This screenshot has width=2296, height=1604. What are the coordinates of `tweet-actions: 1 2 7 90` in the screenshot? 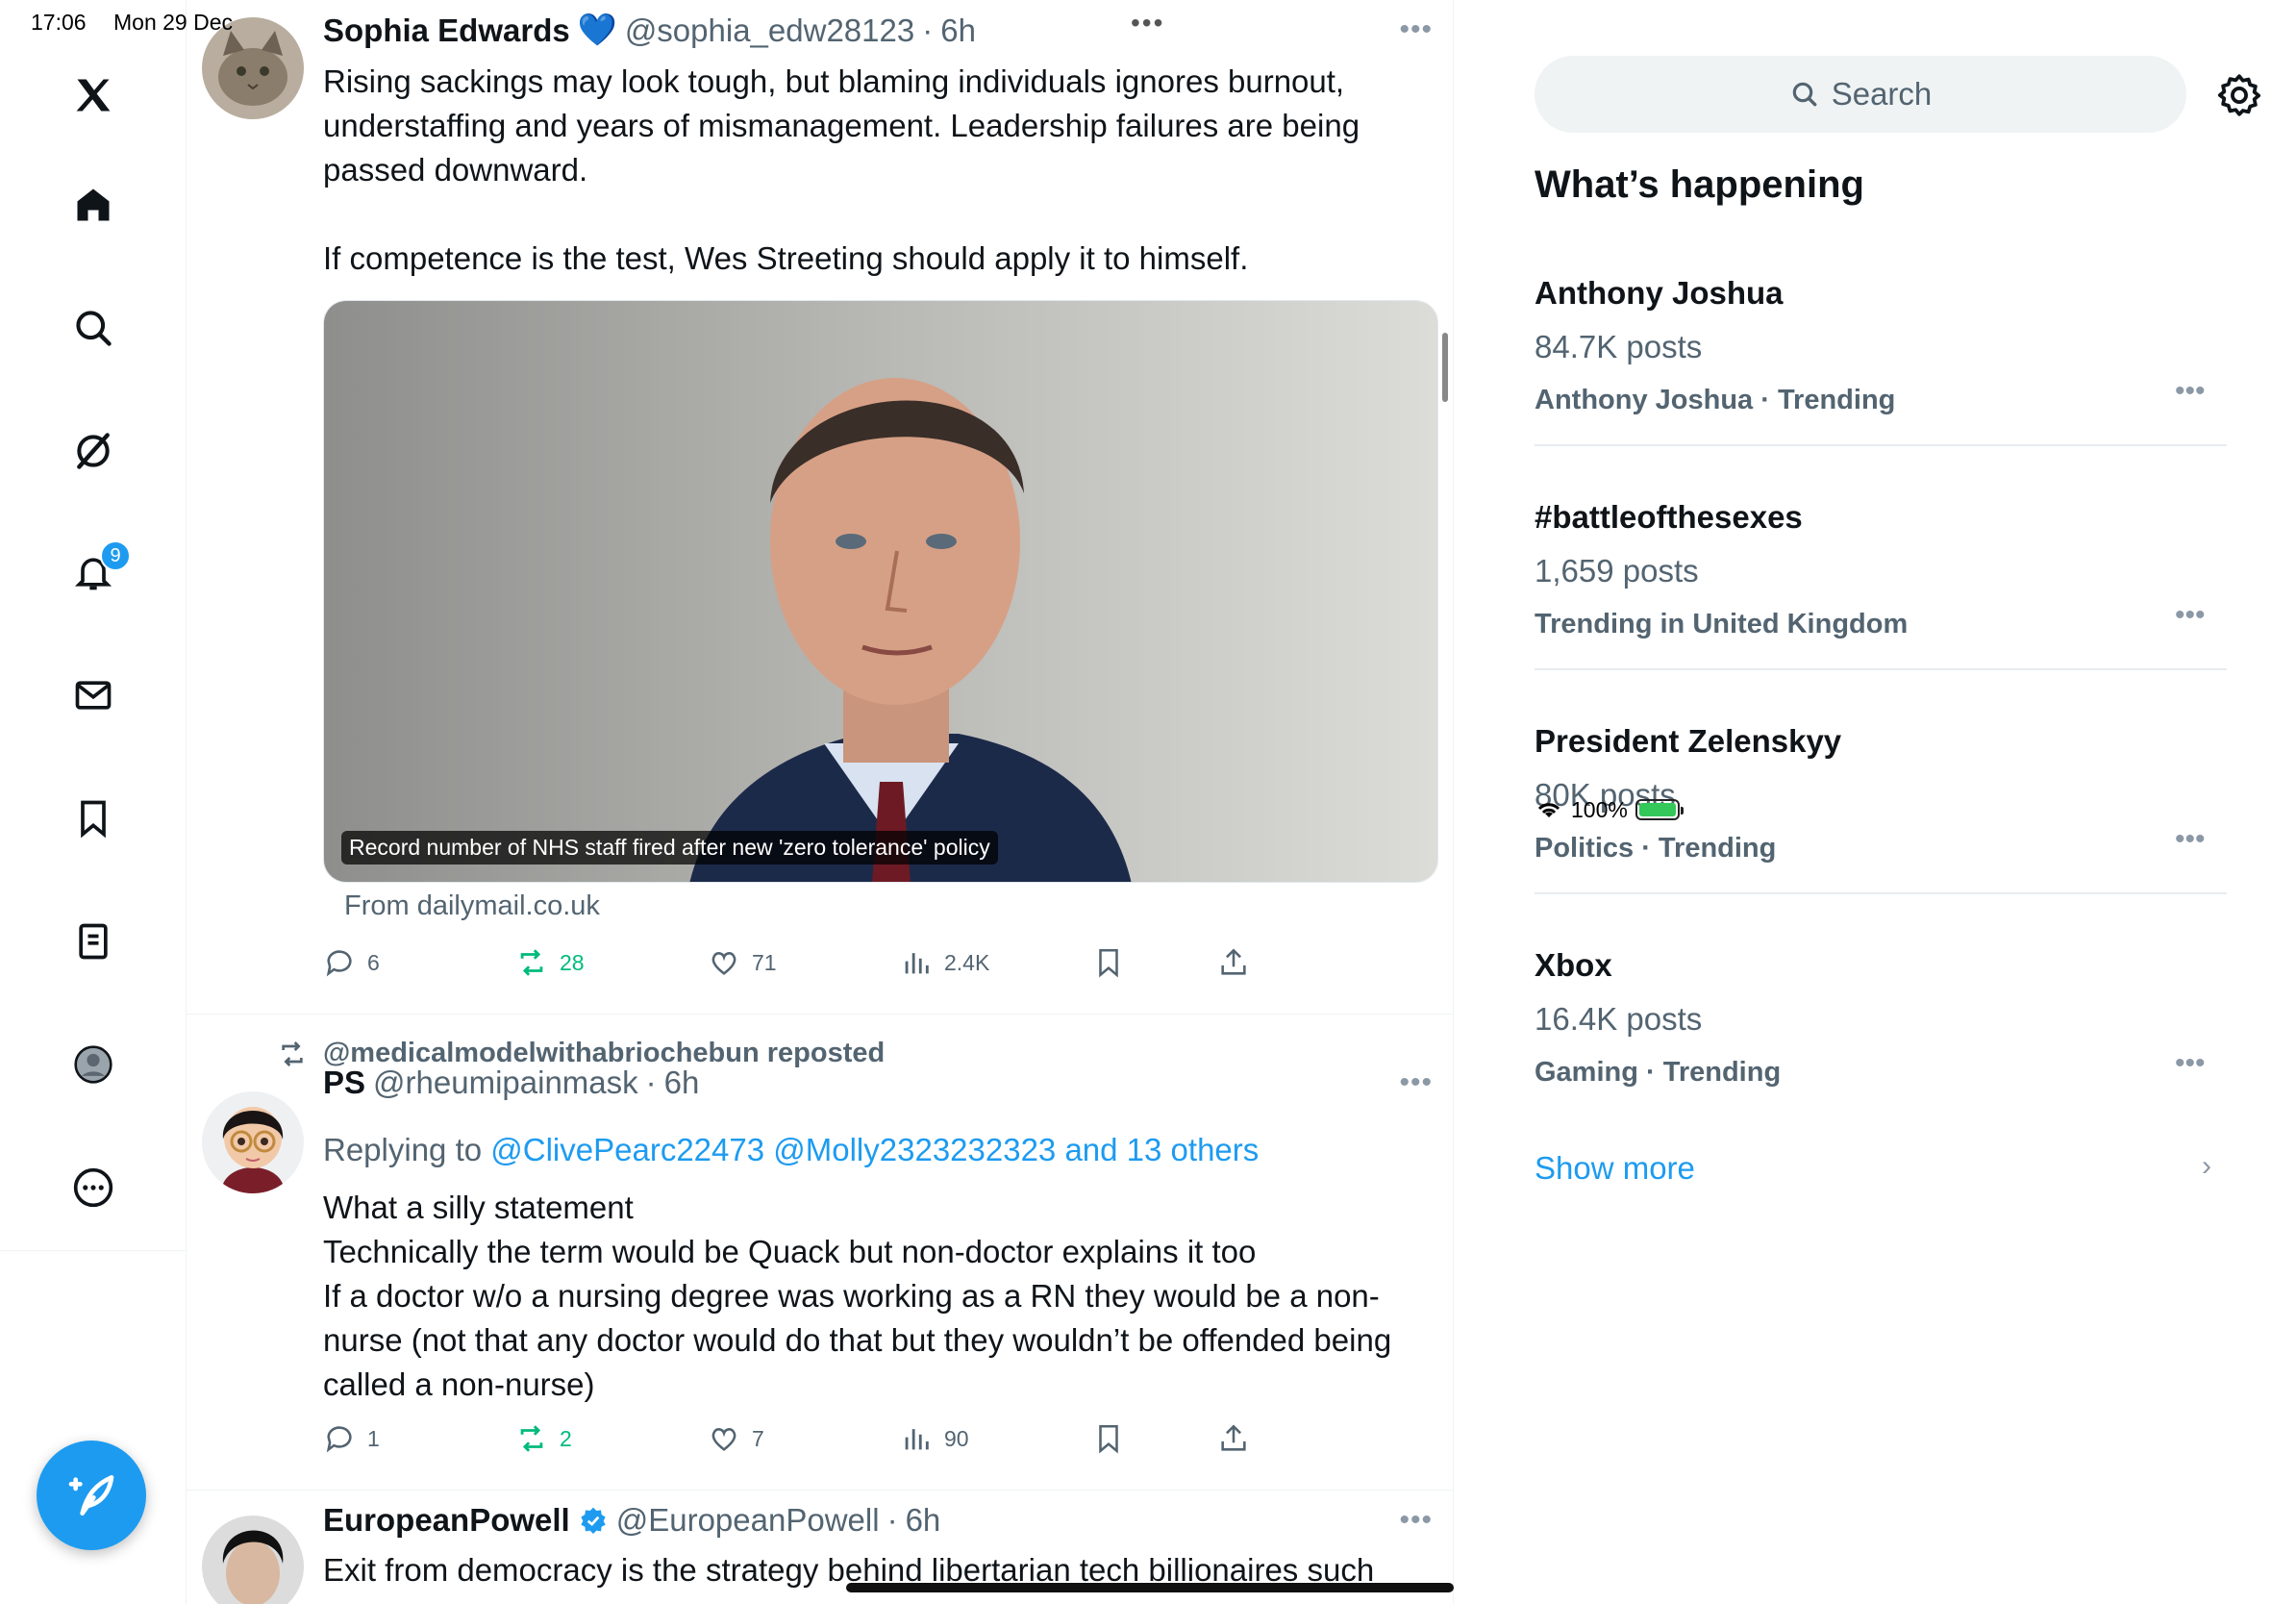 It's located at (804, 1441).